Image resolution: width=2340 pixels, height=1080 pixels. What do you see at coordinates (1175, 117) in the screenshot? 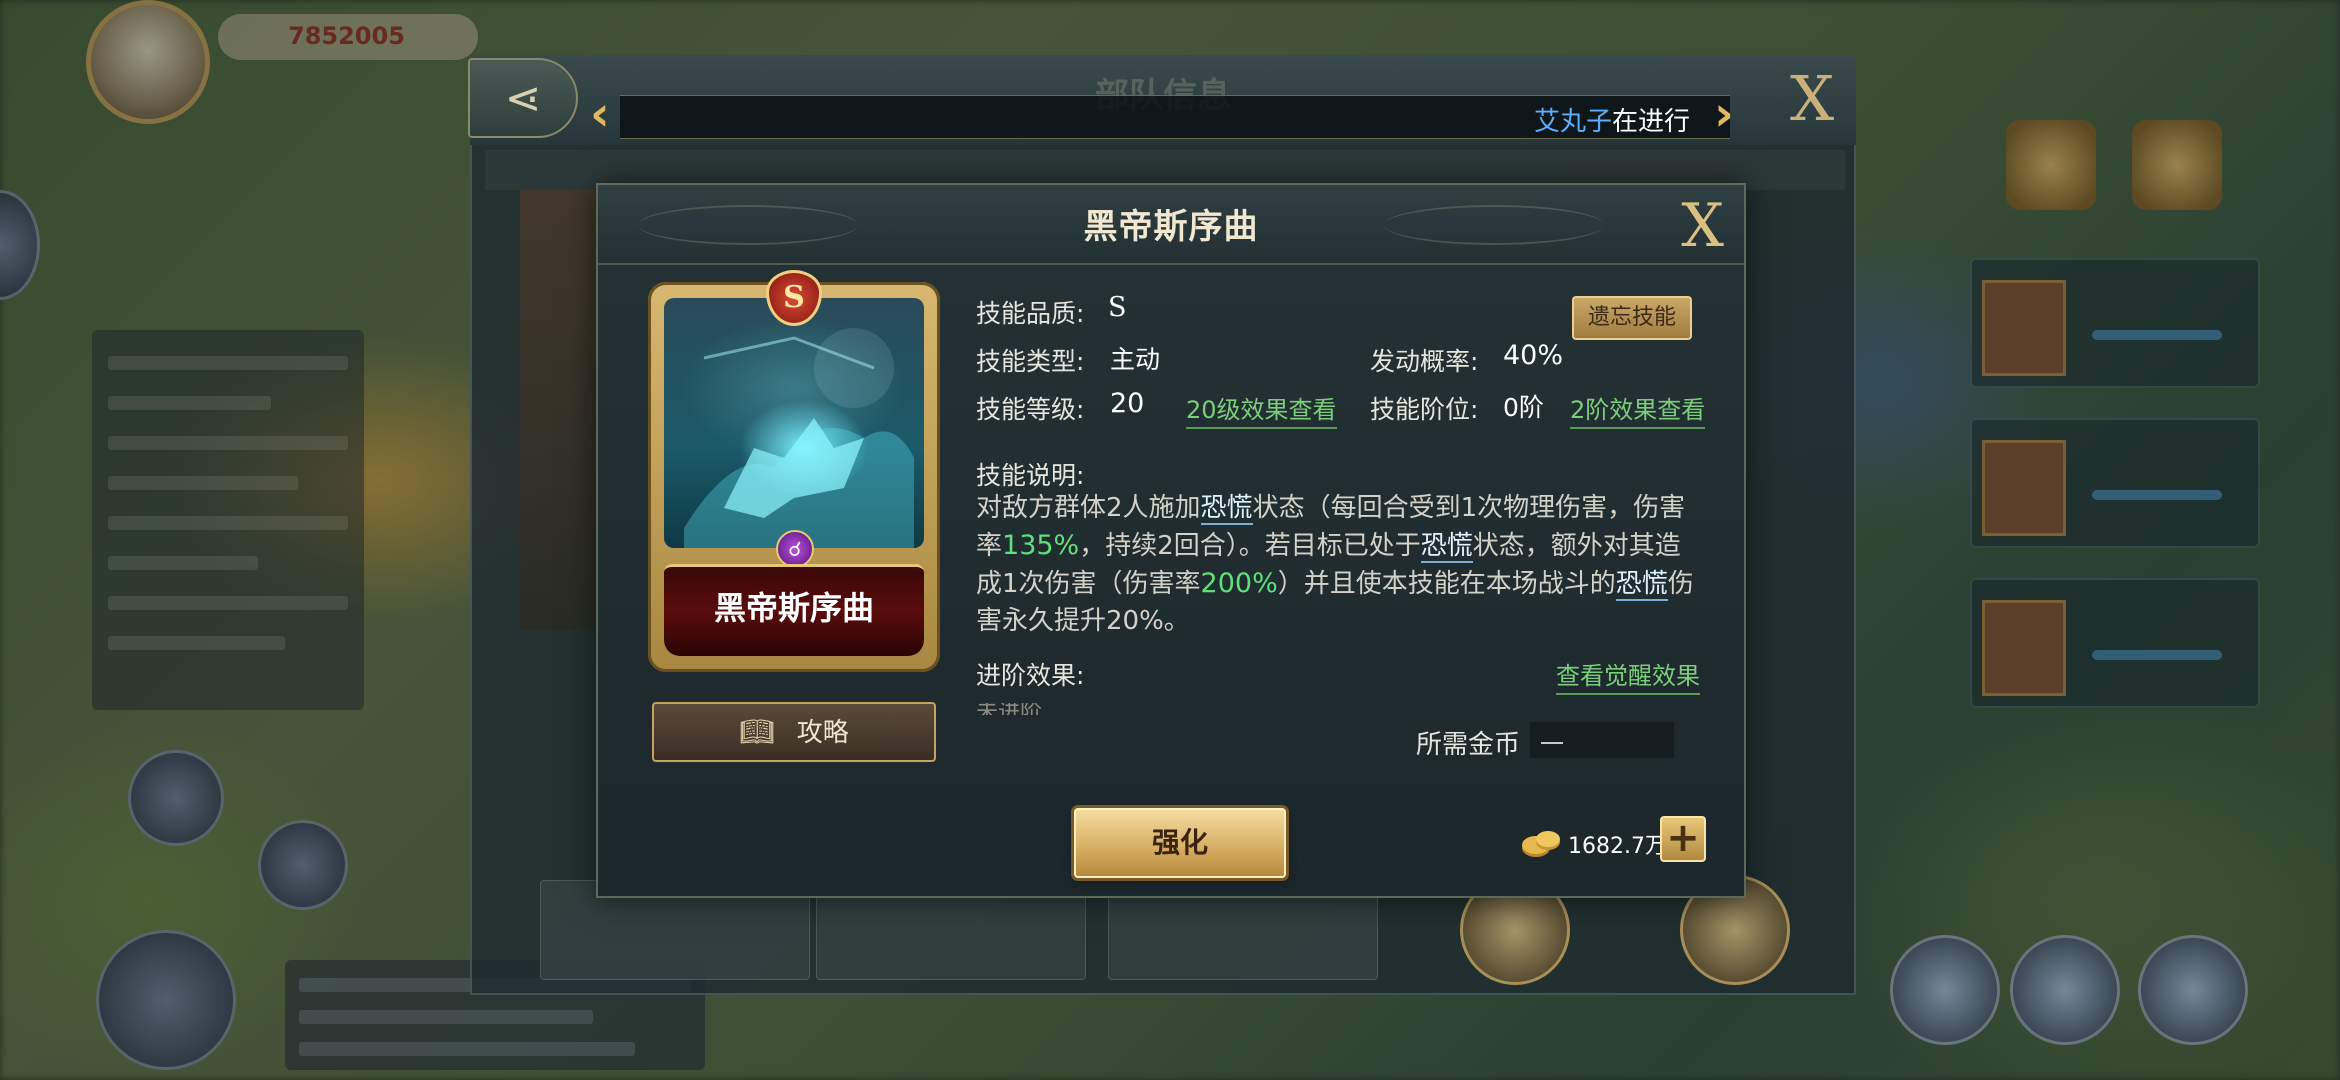
I see `broadcast-marquee: 艾丸子在进行` at bounding box center [1175, 117].